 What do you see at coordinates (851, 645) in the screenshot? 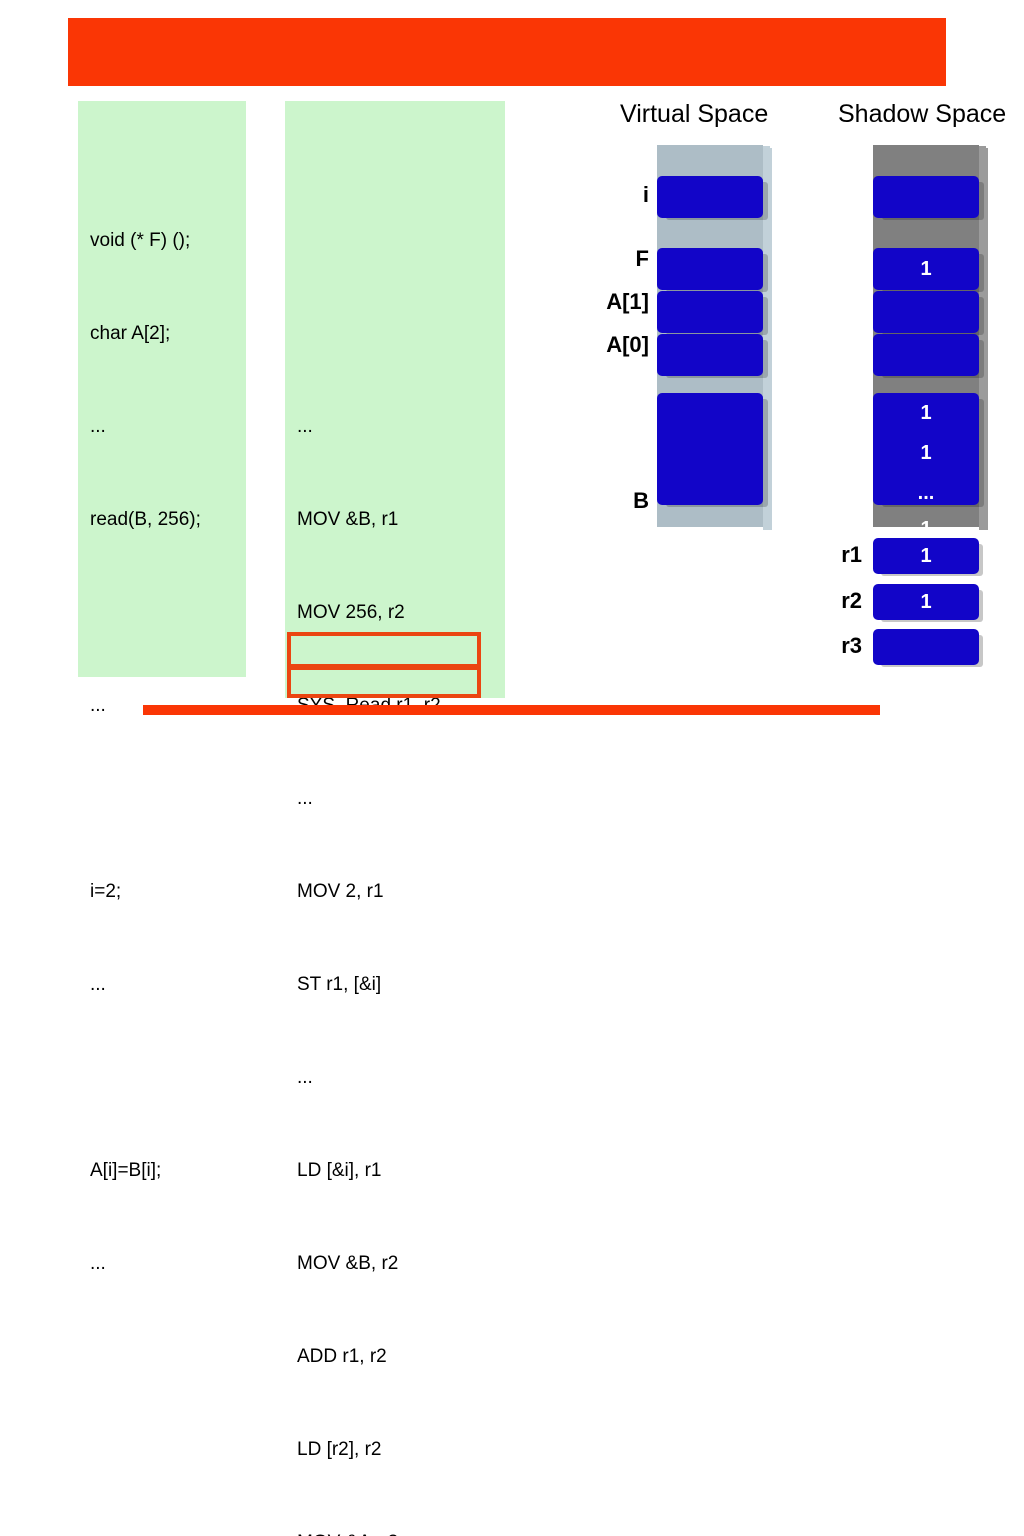
I see `register-label-r3: r3` at bounding box center [851, 645].